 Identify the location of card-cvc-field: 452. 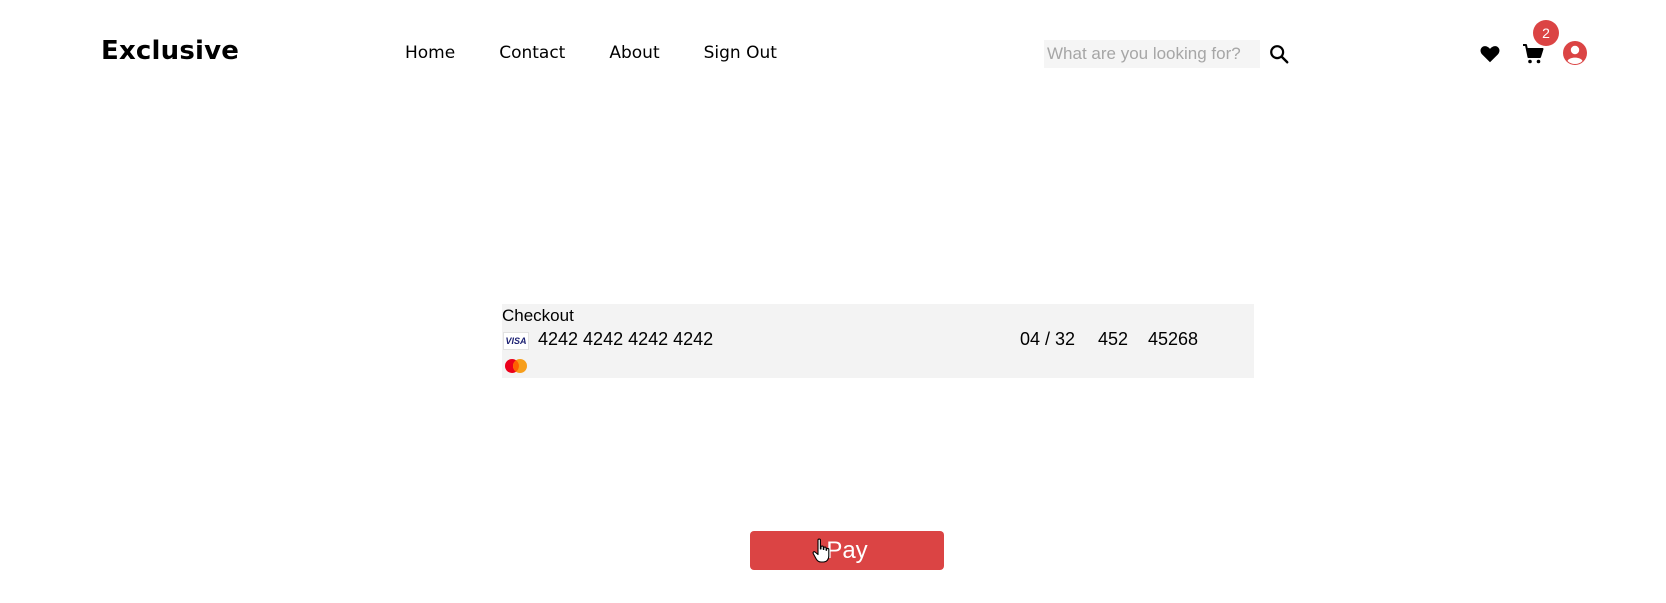
(1113, 339).